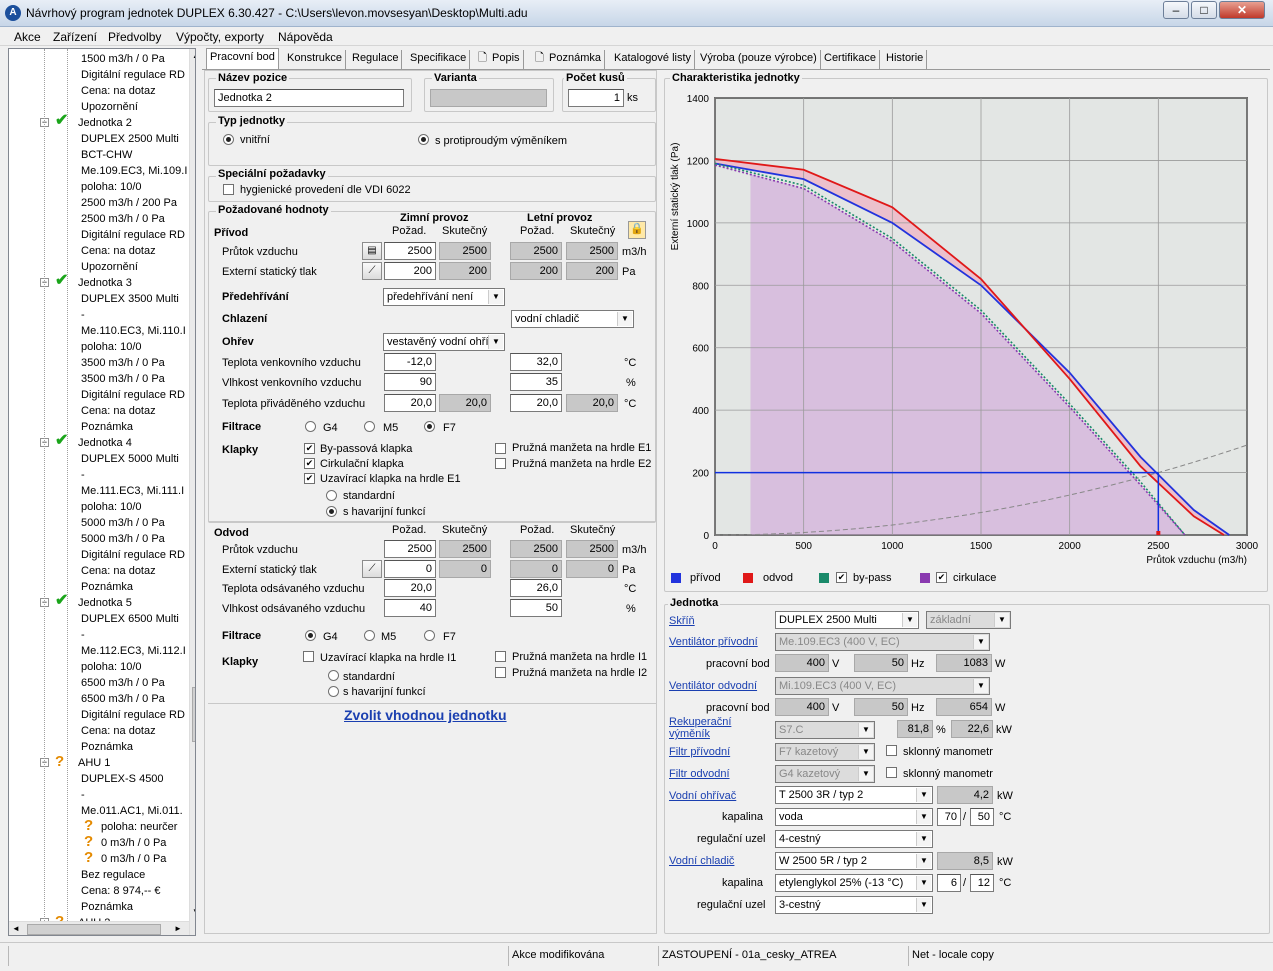  What do you see at coordinates (192, 492) in the screenshot?
I see `tree-vertical-scrollbar: ▲ ▼` at bounding box center [192, 492].